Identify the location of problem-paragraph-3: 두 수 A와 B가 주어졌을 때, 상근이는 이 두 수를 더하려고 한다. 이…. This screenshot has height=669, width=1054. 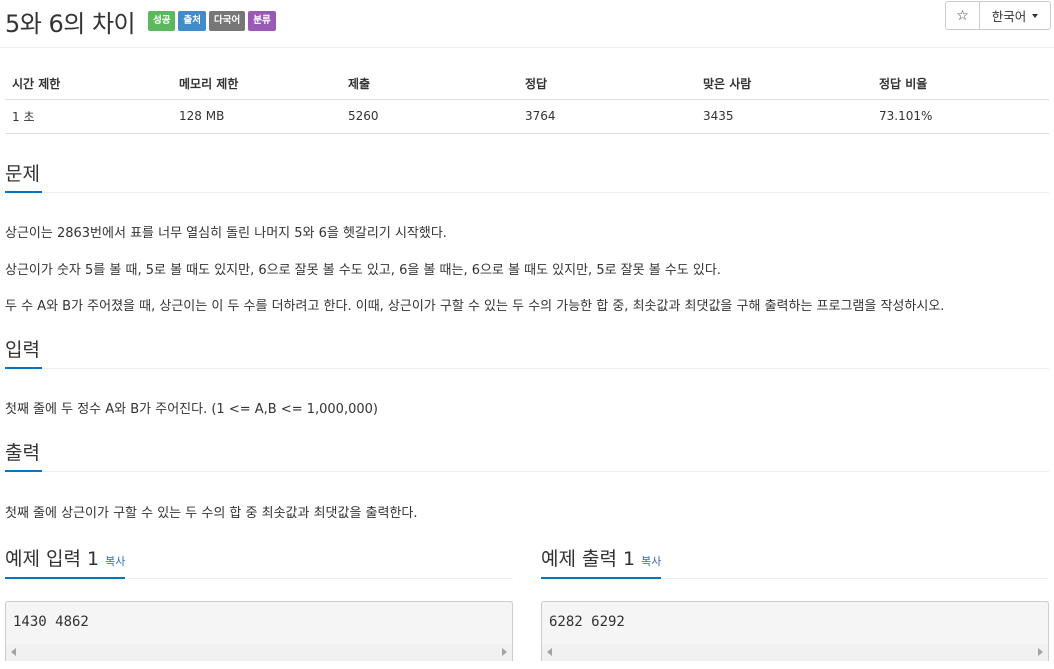
(475, 306).